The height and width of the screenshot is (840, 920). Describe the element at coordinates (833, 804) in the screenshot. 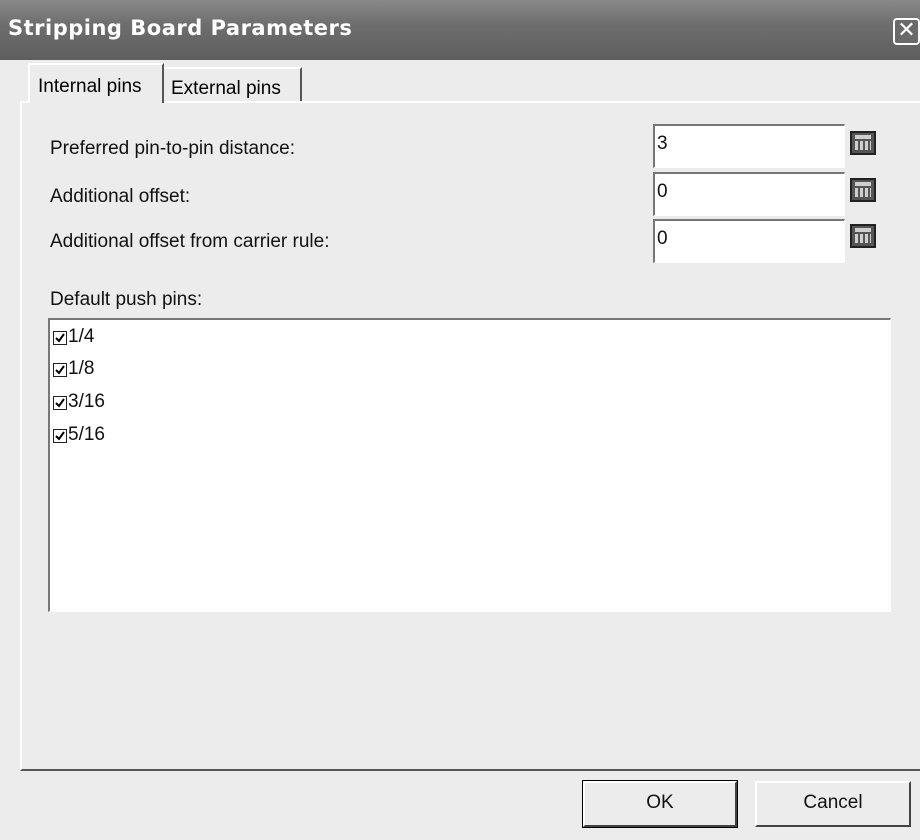

I see `cancel-button: Cancel` at that location.